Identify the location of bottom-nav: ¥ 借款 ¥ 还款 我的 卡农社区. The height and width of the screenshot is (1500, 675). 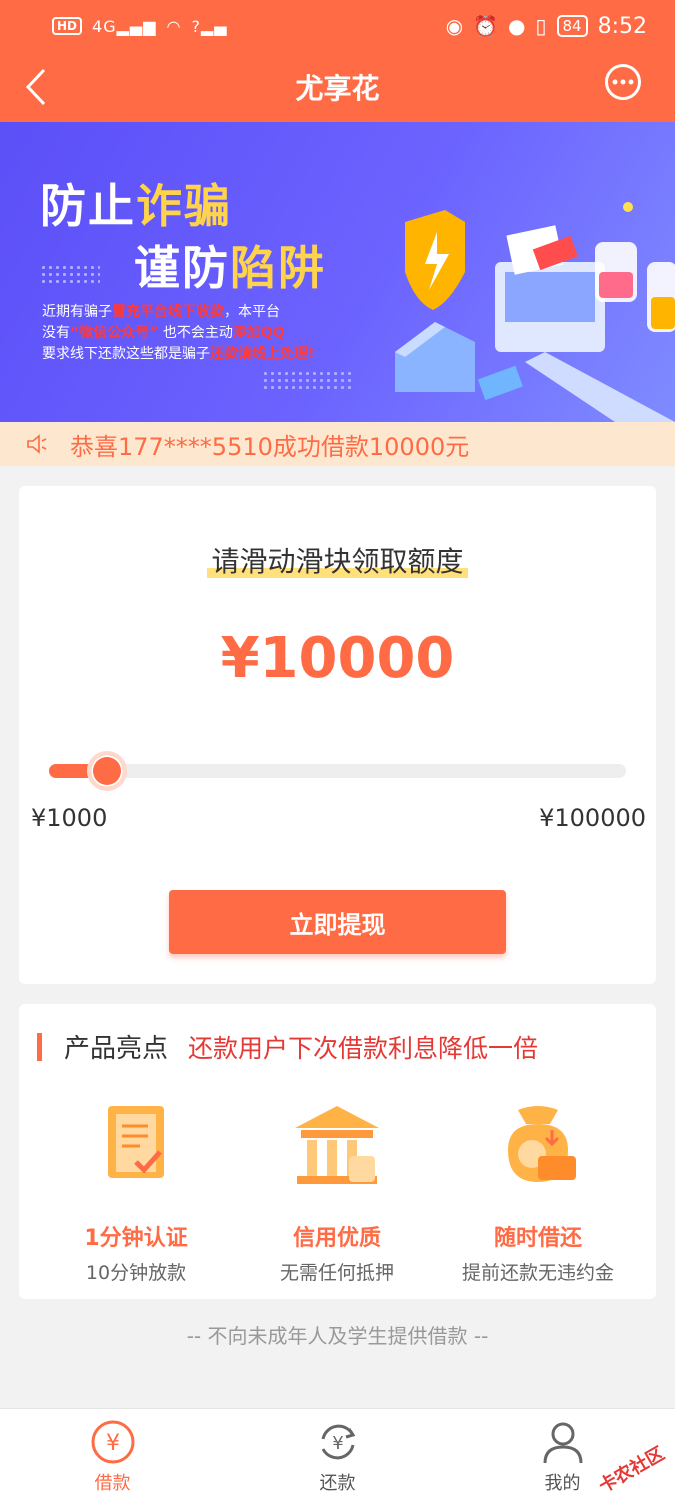
(337, 1454).